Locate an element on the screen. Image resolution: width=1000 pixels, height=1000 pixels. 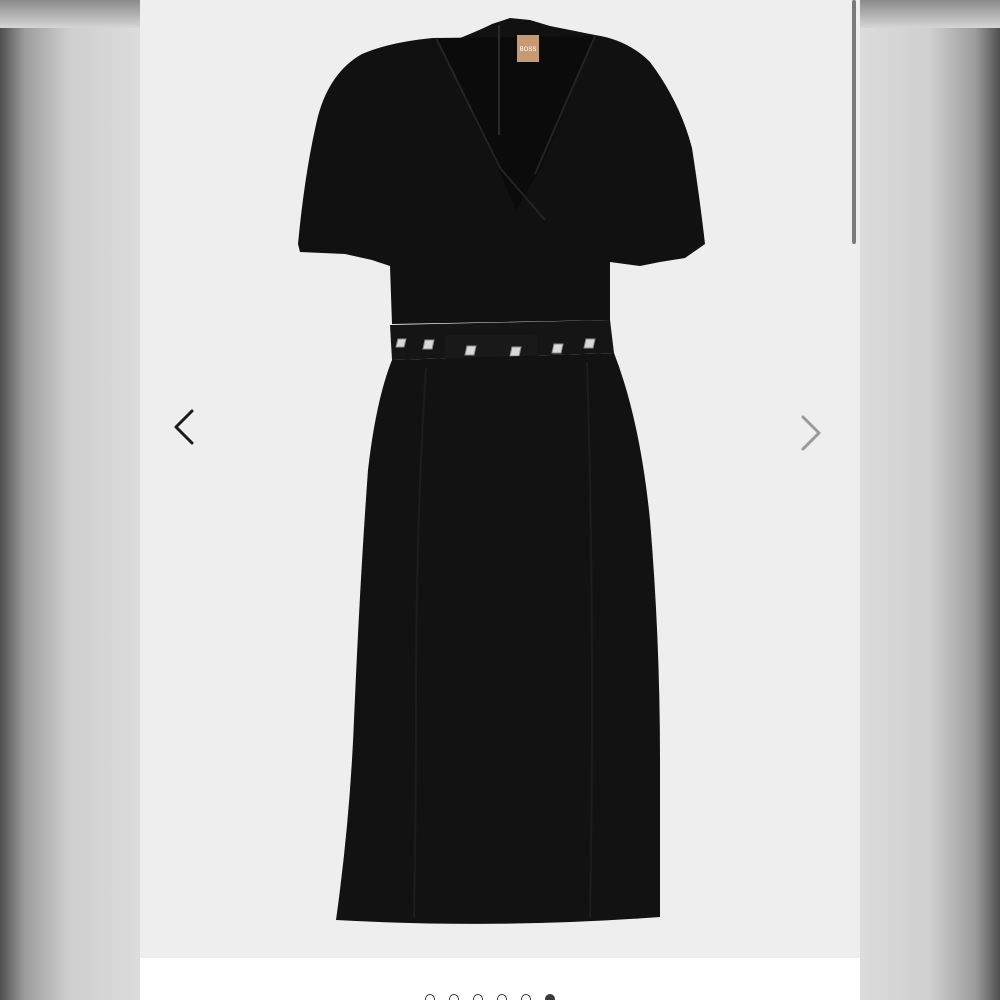
next-image-button is located at coordinates (810, 433).